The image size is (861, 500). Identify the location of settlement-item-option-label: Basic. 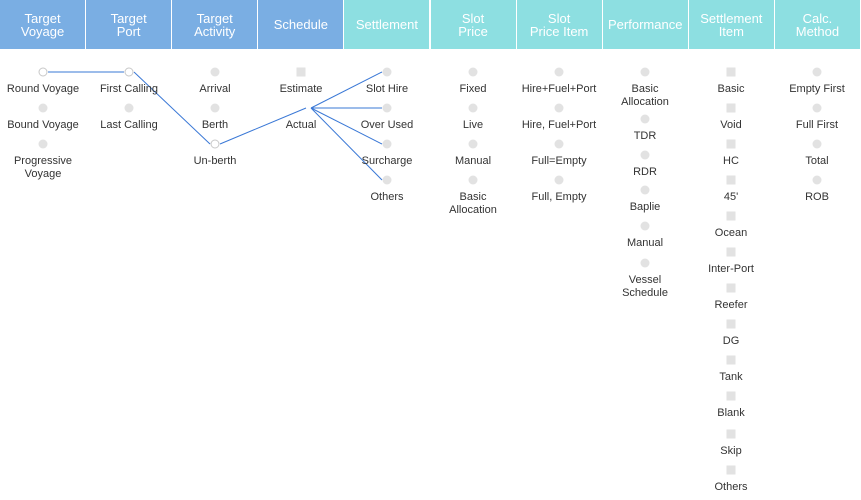
(731, 89).